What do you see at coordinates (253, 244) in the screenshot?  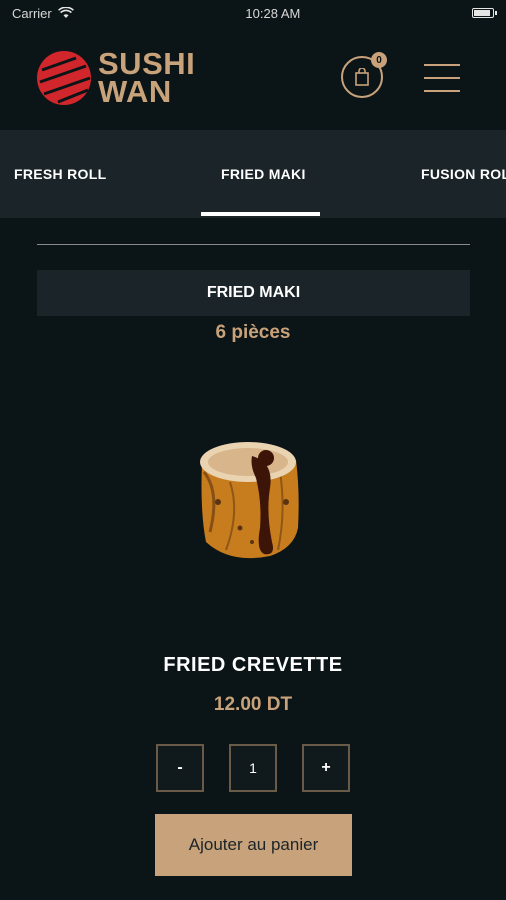 I see `divider` at bounding box center [253, 244].